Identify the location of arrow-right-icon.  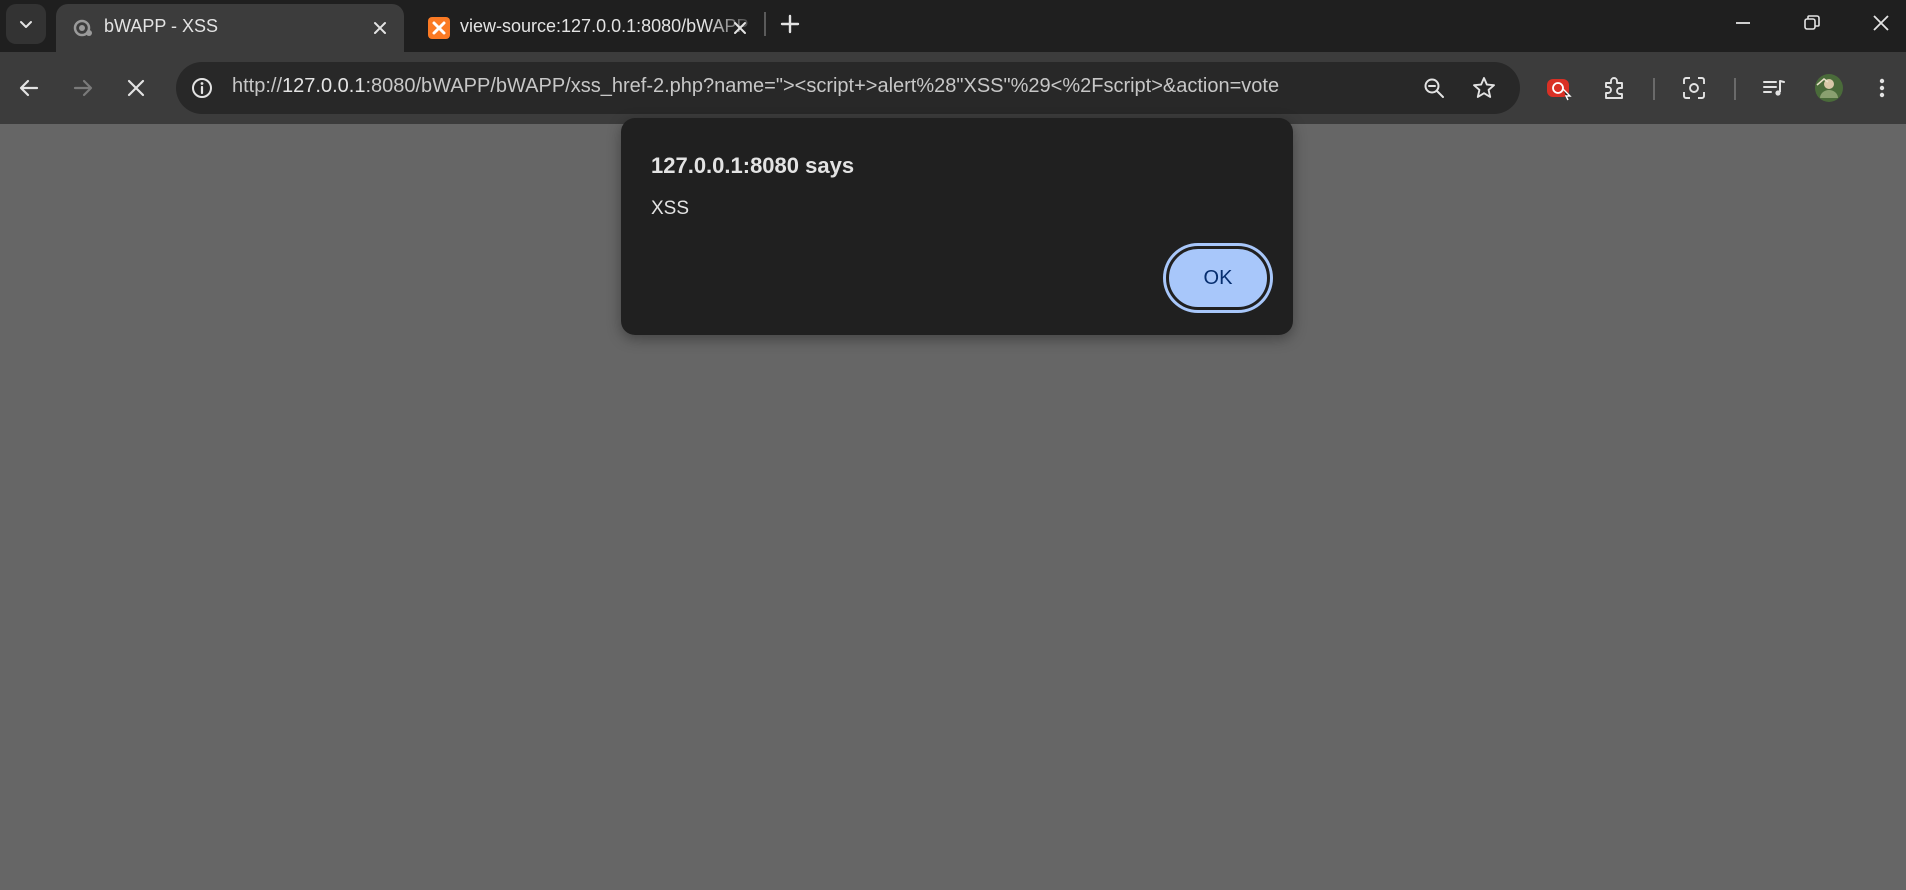
(83, 88).